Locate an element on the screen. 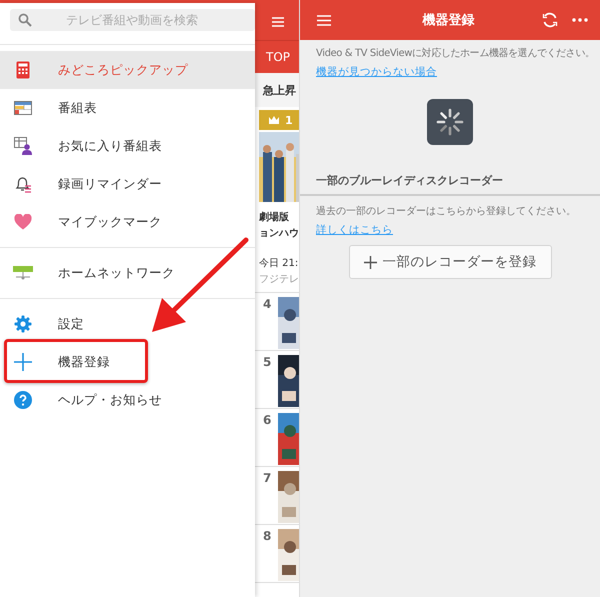 The width and height of the screenshot is (600, 597). calculator-icon is located at coordinates (23, 70).